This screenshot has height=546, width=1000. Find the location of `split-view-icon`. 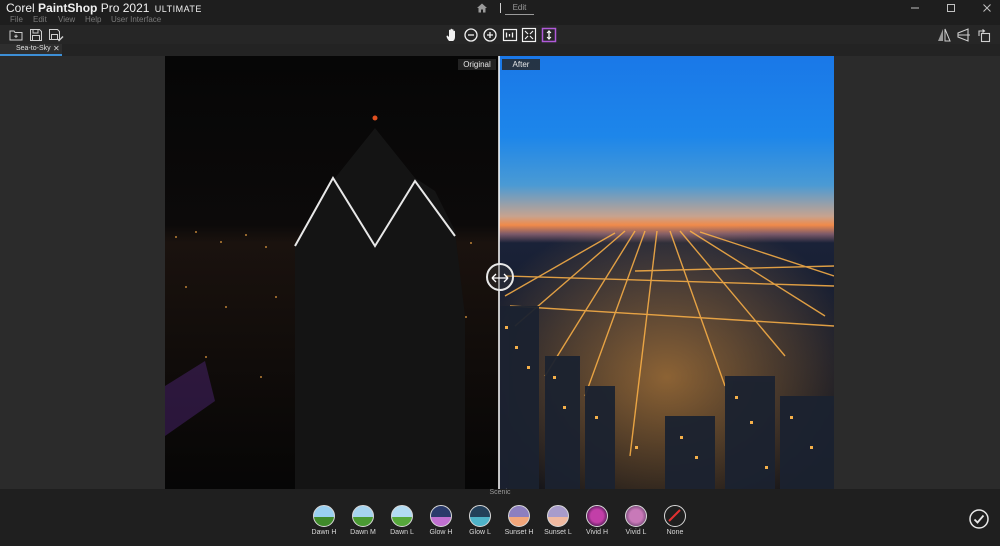

split-view-icon is located at coordinates (549, 35).